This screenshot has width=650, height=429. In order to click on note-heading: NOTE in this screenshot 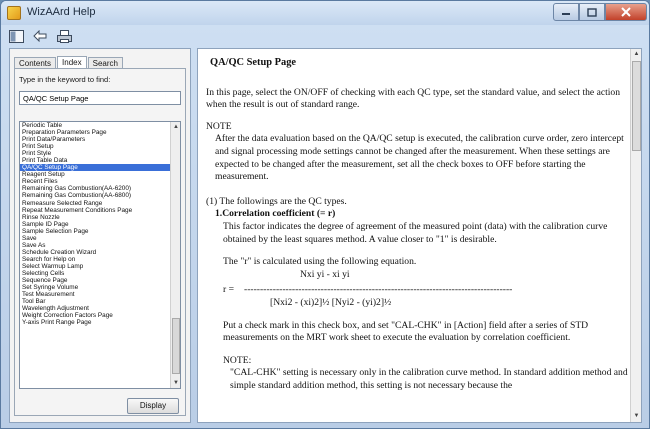, I will do `click(219, 126)`.